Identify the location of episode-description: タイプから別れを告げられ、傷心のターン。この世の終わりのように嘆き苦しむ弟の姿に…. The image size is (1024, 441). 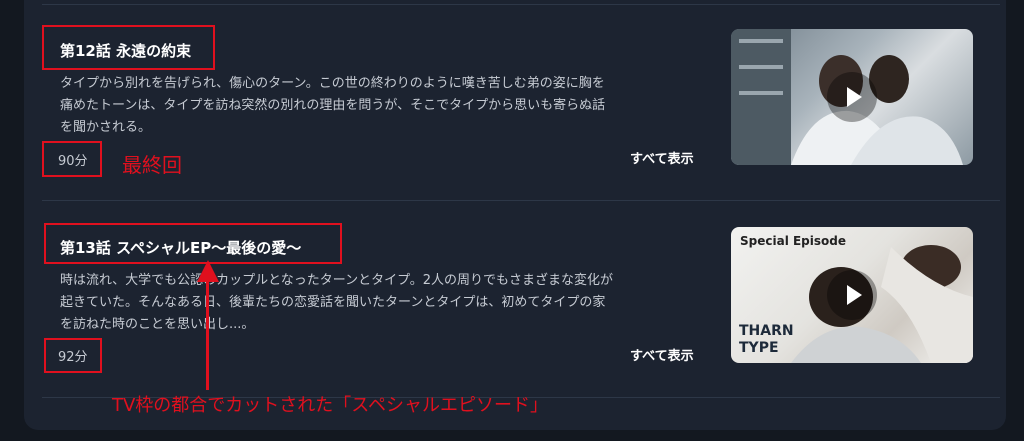
(385, 106).